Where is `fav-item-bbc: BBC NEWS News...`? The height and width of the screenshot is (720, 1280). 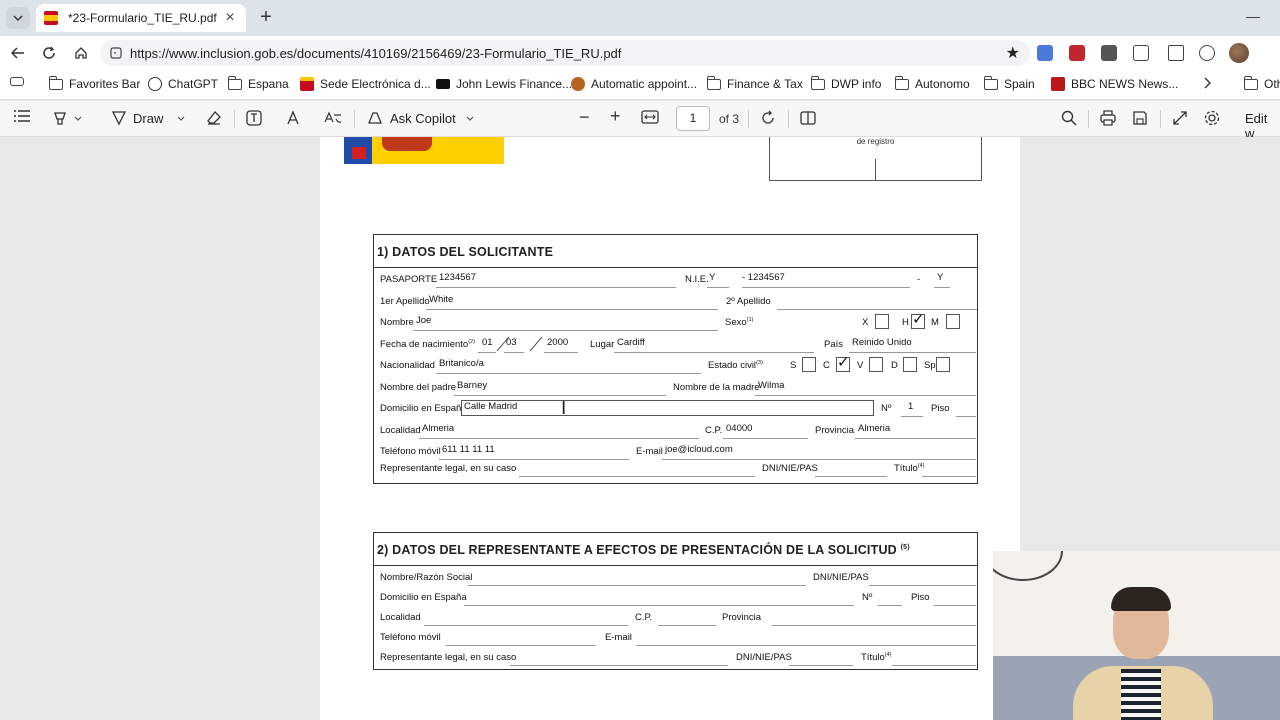
fav-item-bbc: BBC NEWS News... is located at coordinates (1114, 84).